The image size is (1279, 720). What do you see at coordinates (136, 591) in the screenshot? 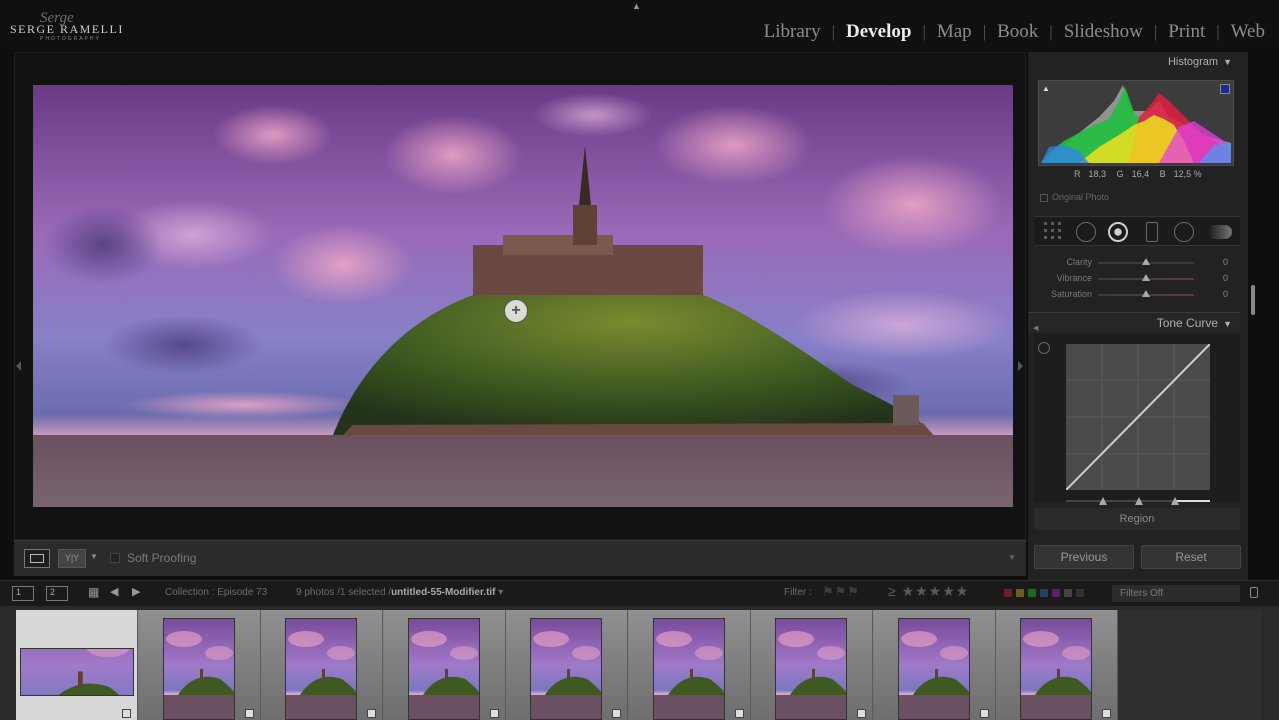
I see `forward-arrow-icon: ▶` at bounding box center [136, 591].